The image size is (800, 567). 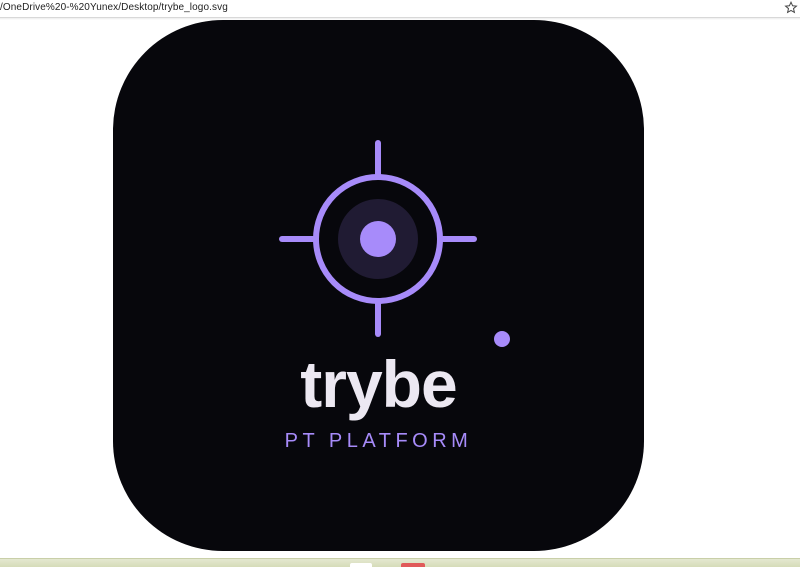 What do you see at coordinates (378, 384) in the screenshot?
I see `brand-name: trybe` at bounding box center [378, 384].